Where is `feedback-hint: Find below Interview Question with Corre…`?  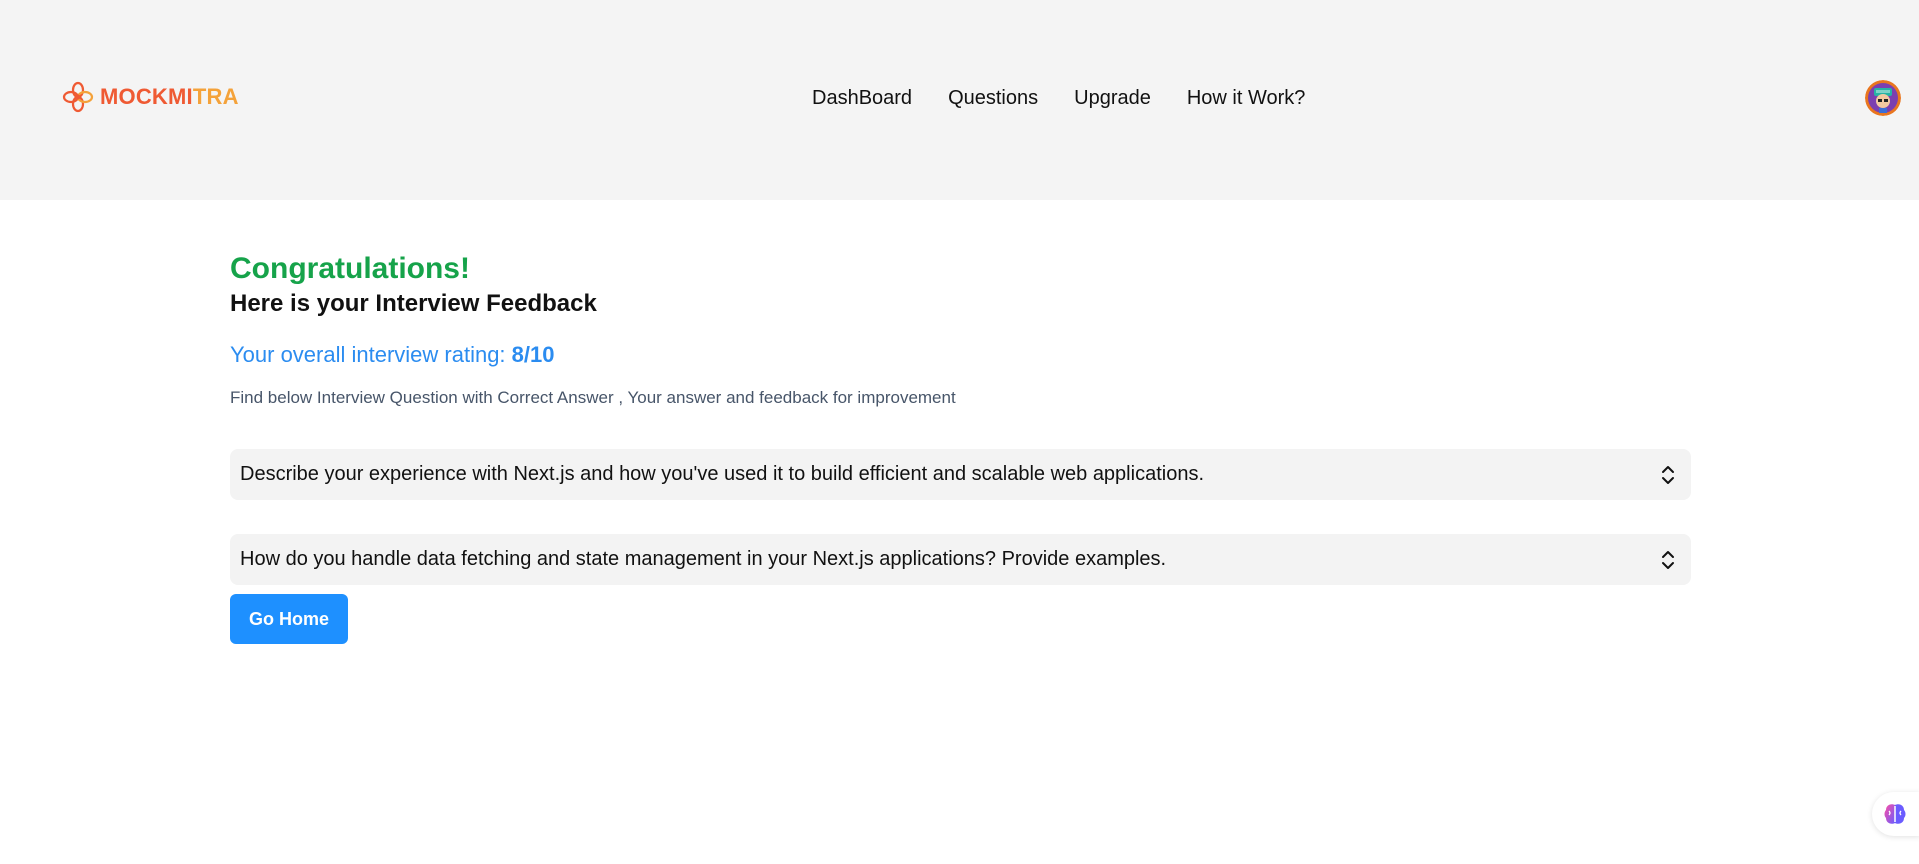 feedback-hint: Find below Interview Question with Corre… is located at coordinates (593, 397).